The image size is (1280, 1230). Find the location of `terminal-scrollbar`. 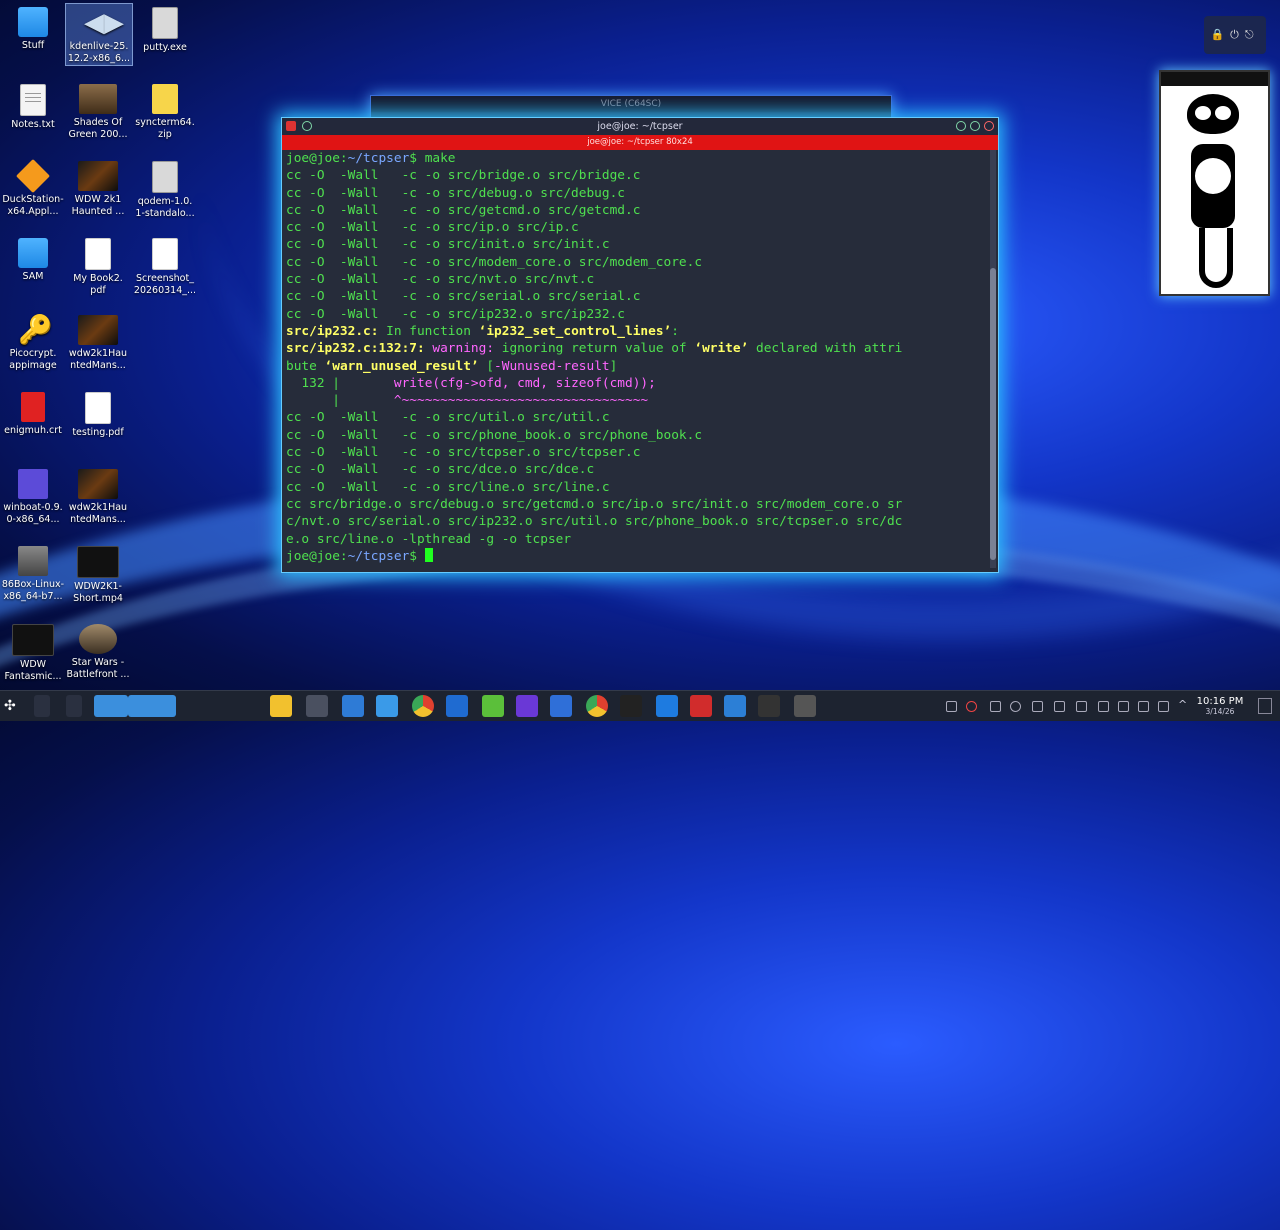

terminal-scrollbar is located at coordinates (993, 359).